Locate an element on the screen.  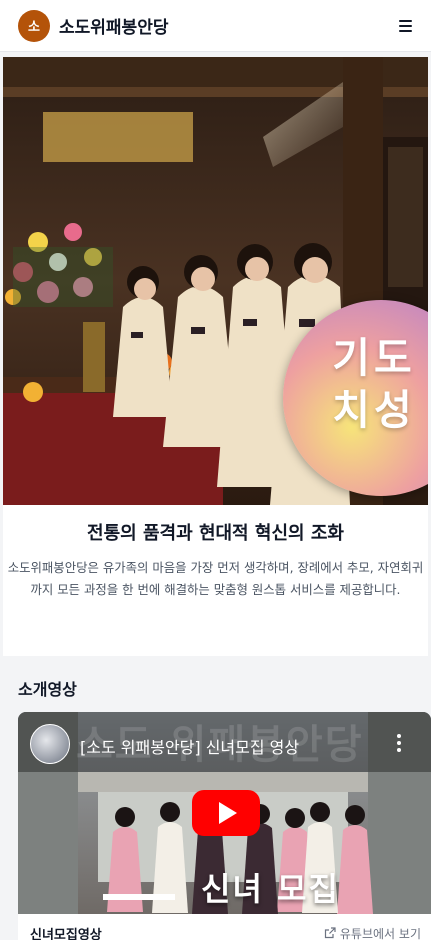
brand-name: 소도위패봉안당 is located at coordinates (113, 25).